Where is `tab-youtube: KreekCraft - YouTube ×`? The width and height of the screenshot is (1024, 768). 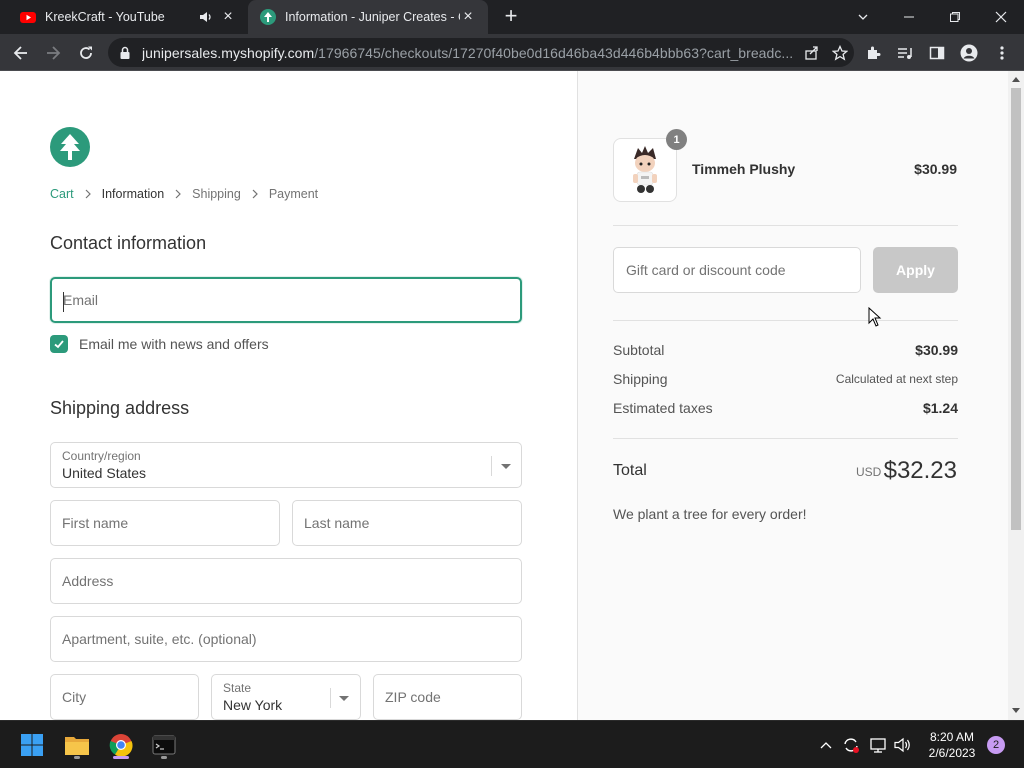
tab-youtube: KreekCraft - YouTube × is located at coordinates (128, 17).